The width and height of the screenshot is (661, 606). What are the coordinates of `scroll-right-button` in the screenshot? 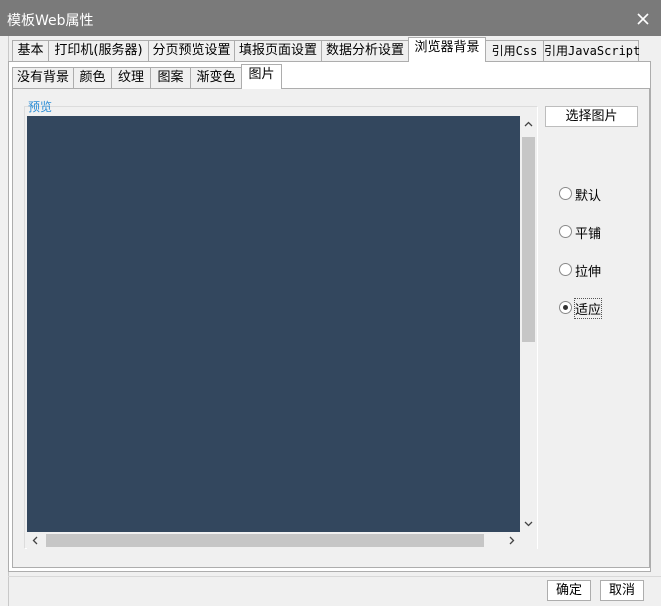 It's located at (511, 540).